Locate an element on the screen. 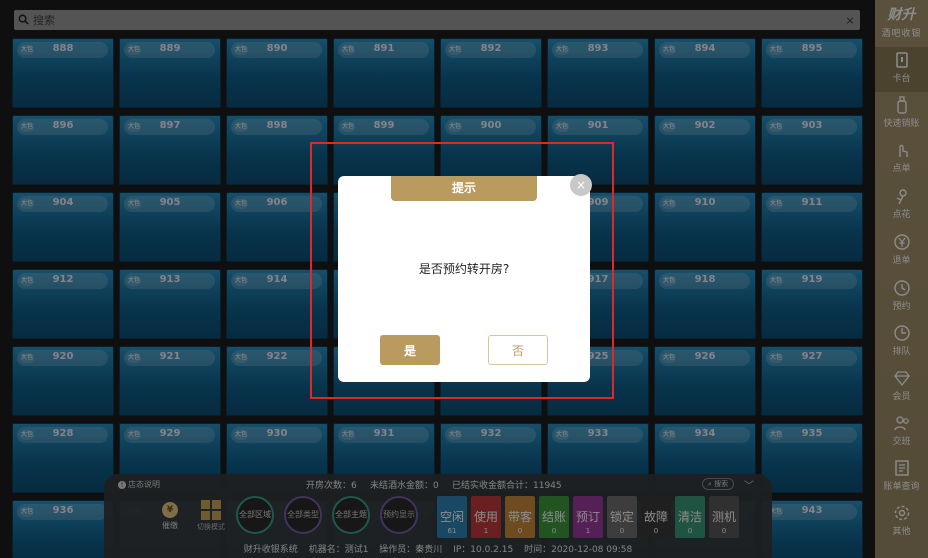  dialog-message: 是否预约转开房? is located at coordinates (464, 269).